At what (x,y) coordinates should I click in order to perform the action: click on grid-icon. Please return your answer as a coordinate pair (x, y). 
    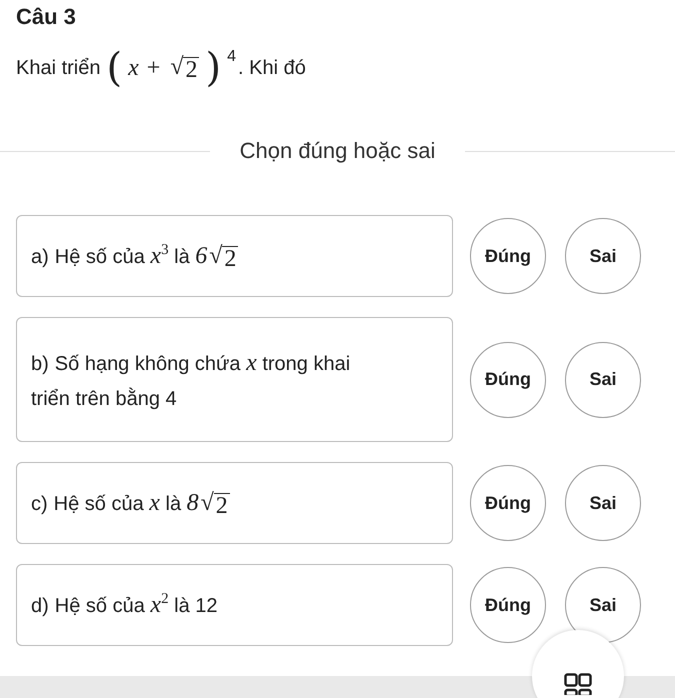
    Looking at the image, I should click on (578, 684).